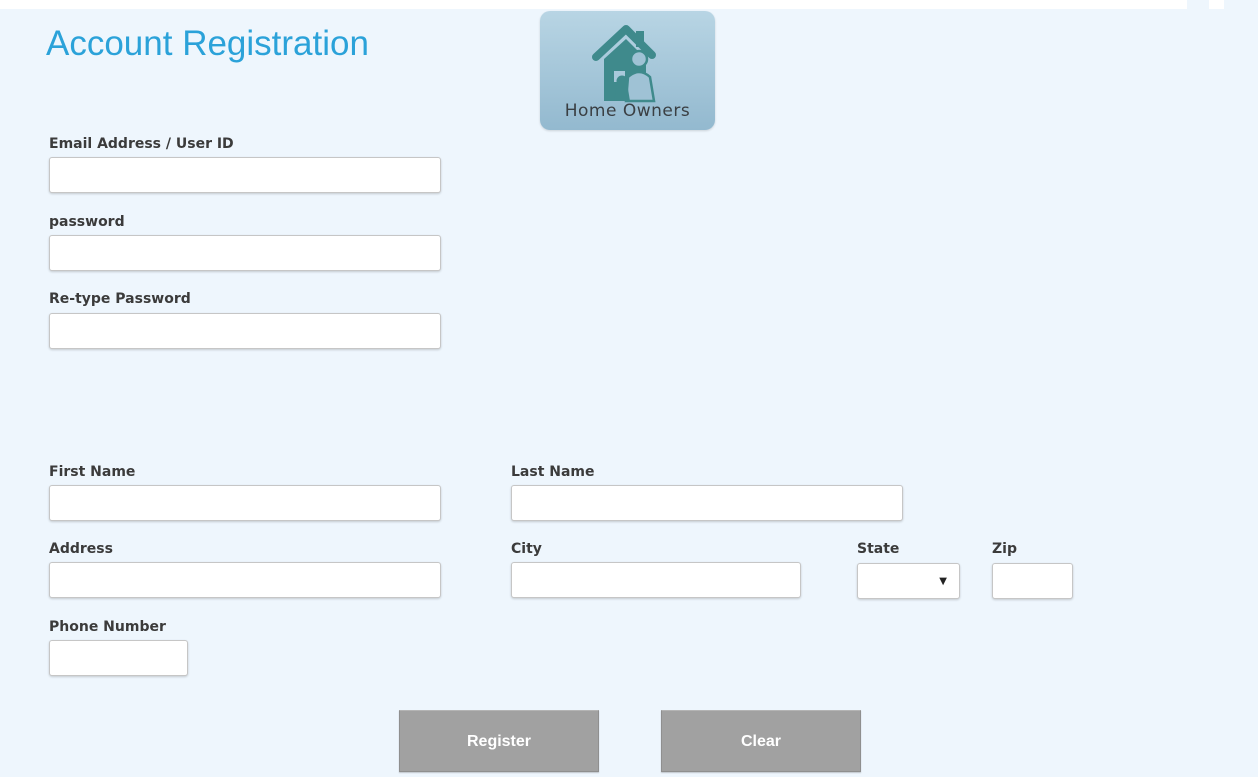 The width and height of the screenshot is (1258, 777). Describe the element at coordinates (629, 4) in the screenshot. I see `top-strip` at that location.